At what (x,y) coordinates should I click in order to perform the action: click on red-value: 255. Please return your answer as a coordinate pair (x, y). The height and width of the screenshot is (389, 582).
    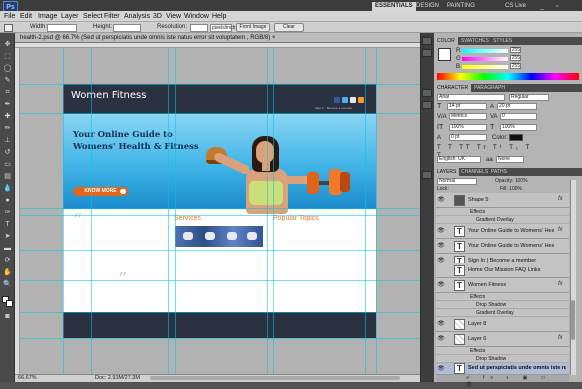
    Looking at the image, I should click on (515, 50).